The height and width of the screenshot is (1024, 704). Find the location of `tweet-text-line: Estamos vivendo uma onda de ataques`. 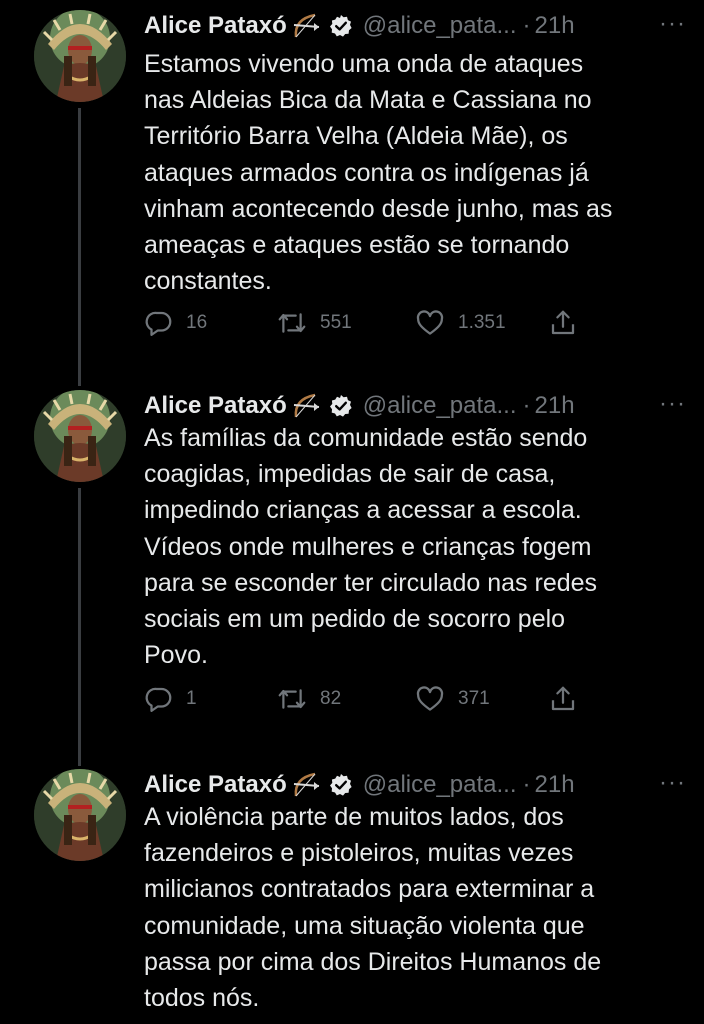

tweet-text-line: Estamos vivendo uma onda de ataques is located at coordinates (364, 64).